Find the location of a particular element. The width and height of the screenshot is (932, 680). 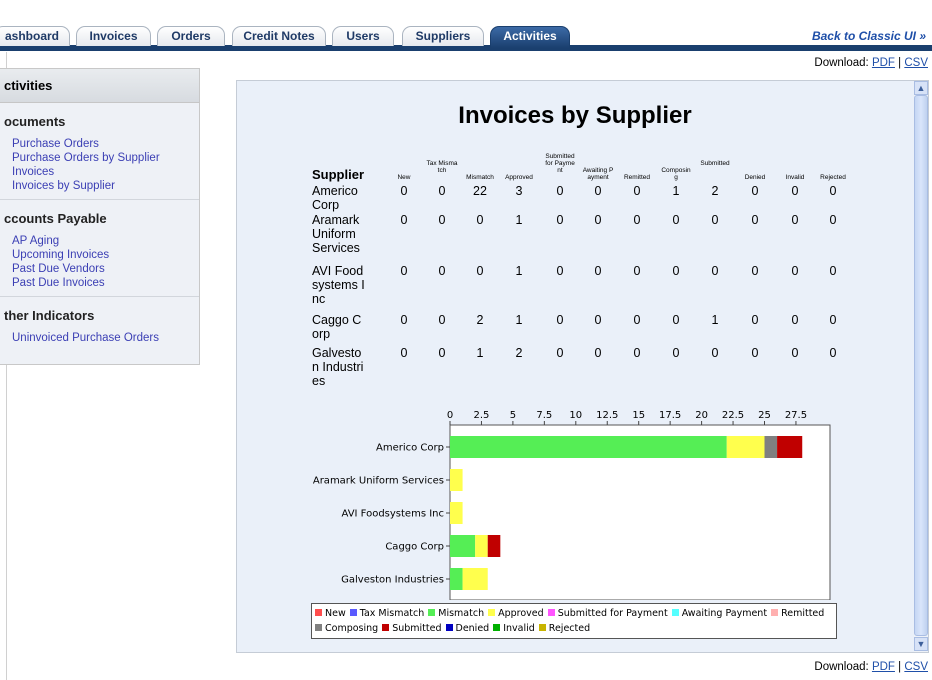

sidebar-link-past-due-invoices: Past Due Invoices is located at coordinates (99, 283).